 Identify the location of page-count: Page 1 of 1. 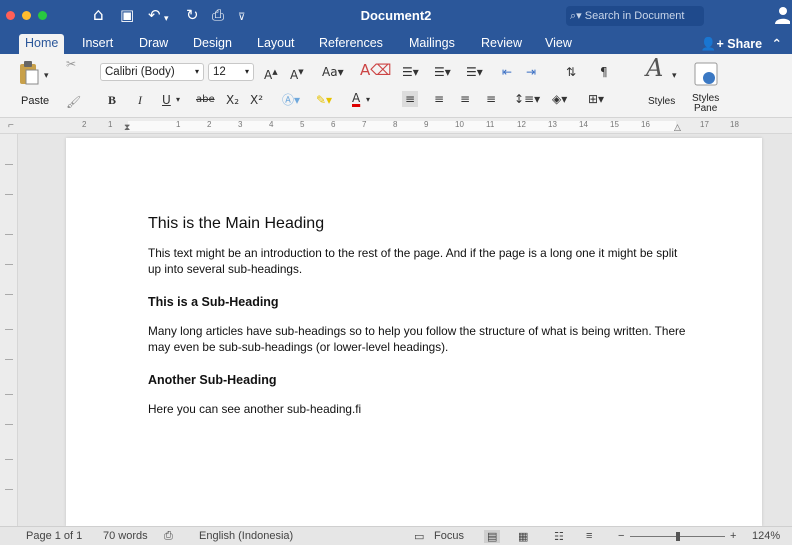
(54, 536).